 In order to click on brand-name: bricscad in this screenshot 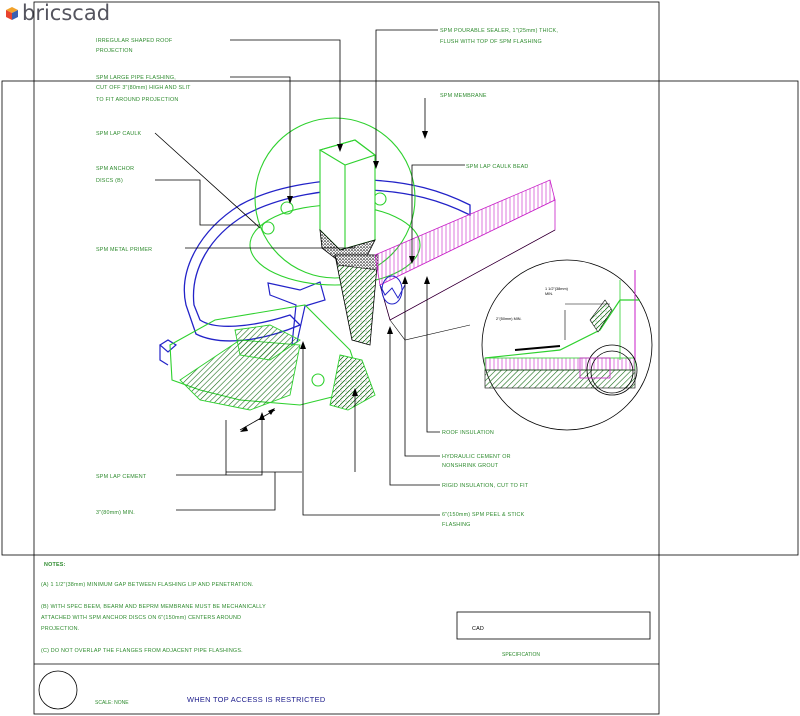, I will do `click(66, 13)`.